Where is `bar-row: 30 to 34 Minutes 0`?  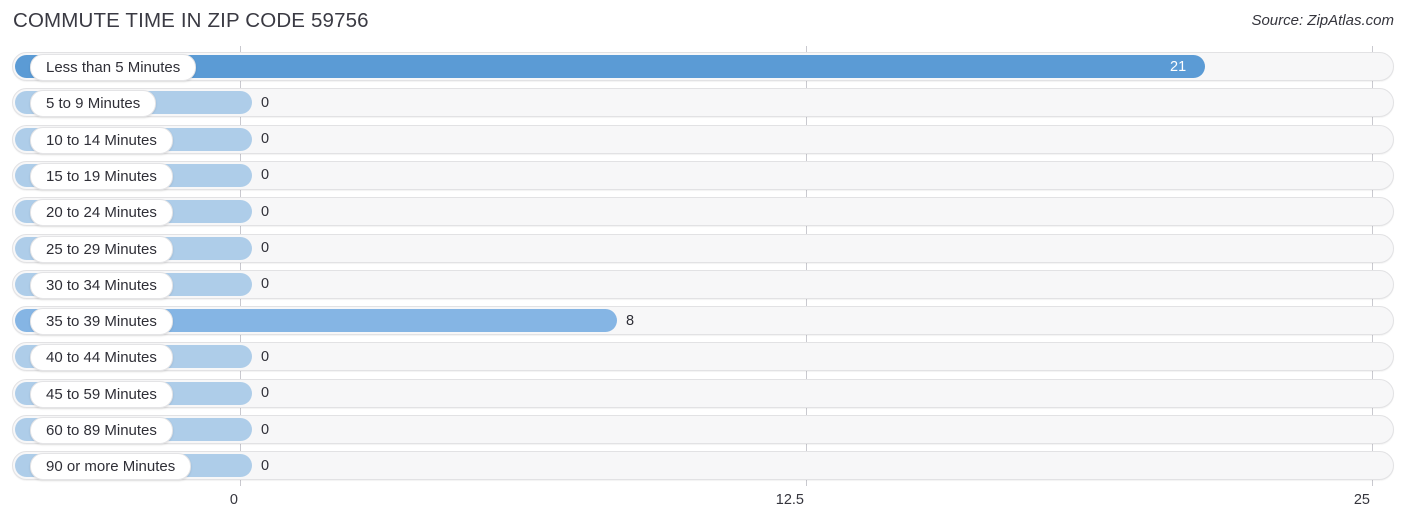 bar-row: 30 to 34 Minutes 0 is located at coordinates (703, 284).